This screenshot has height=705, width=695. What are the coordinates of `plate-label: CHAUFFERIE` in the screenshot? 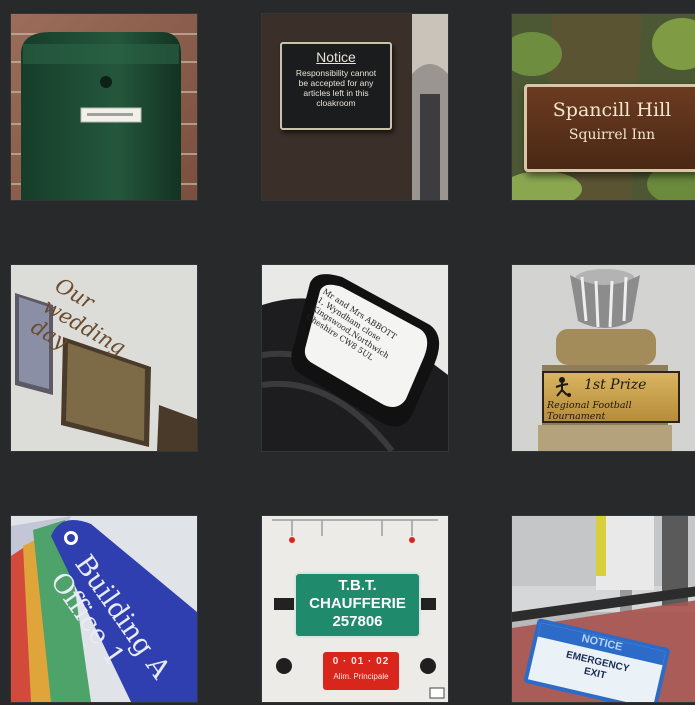 It's located at (357, 603).